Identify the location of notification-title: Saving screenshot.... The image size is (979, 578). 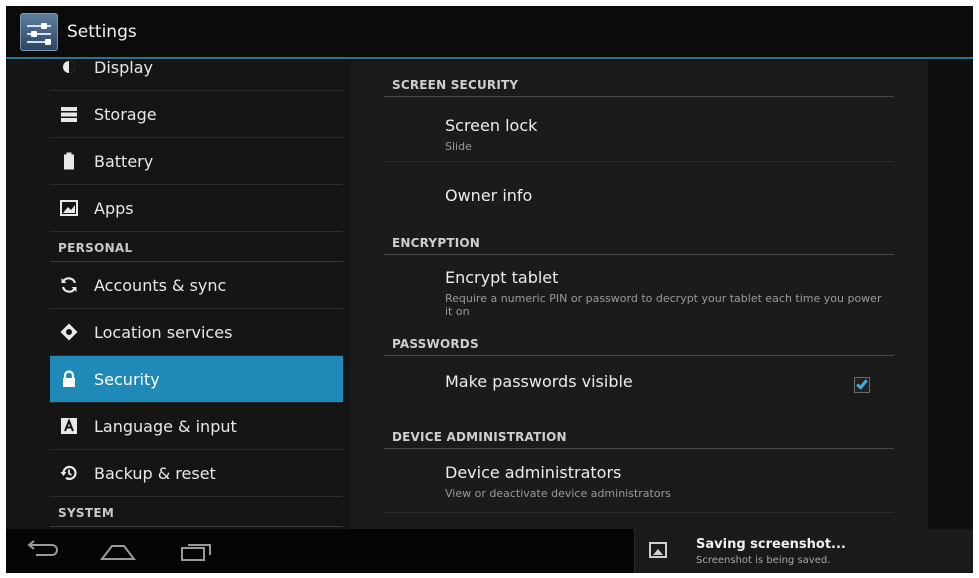
(771, 544).